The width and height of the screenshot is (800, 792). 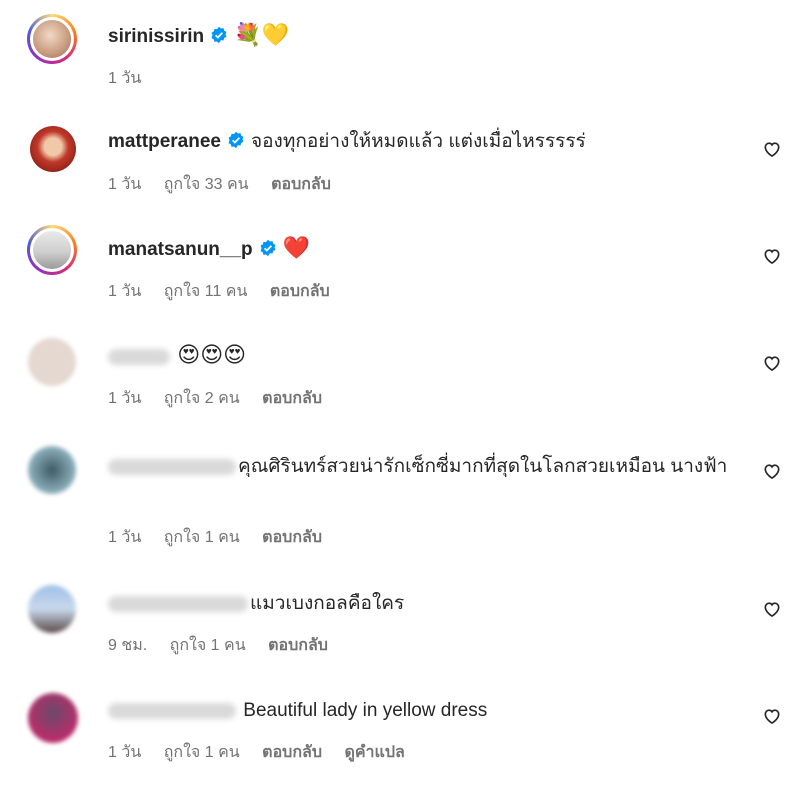 I want to click on comment-username: manatsanun__p, so click(x=180, y=249).